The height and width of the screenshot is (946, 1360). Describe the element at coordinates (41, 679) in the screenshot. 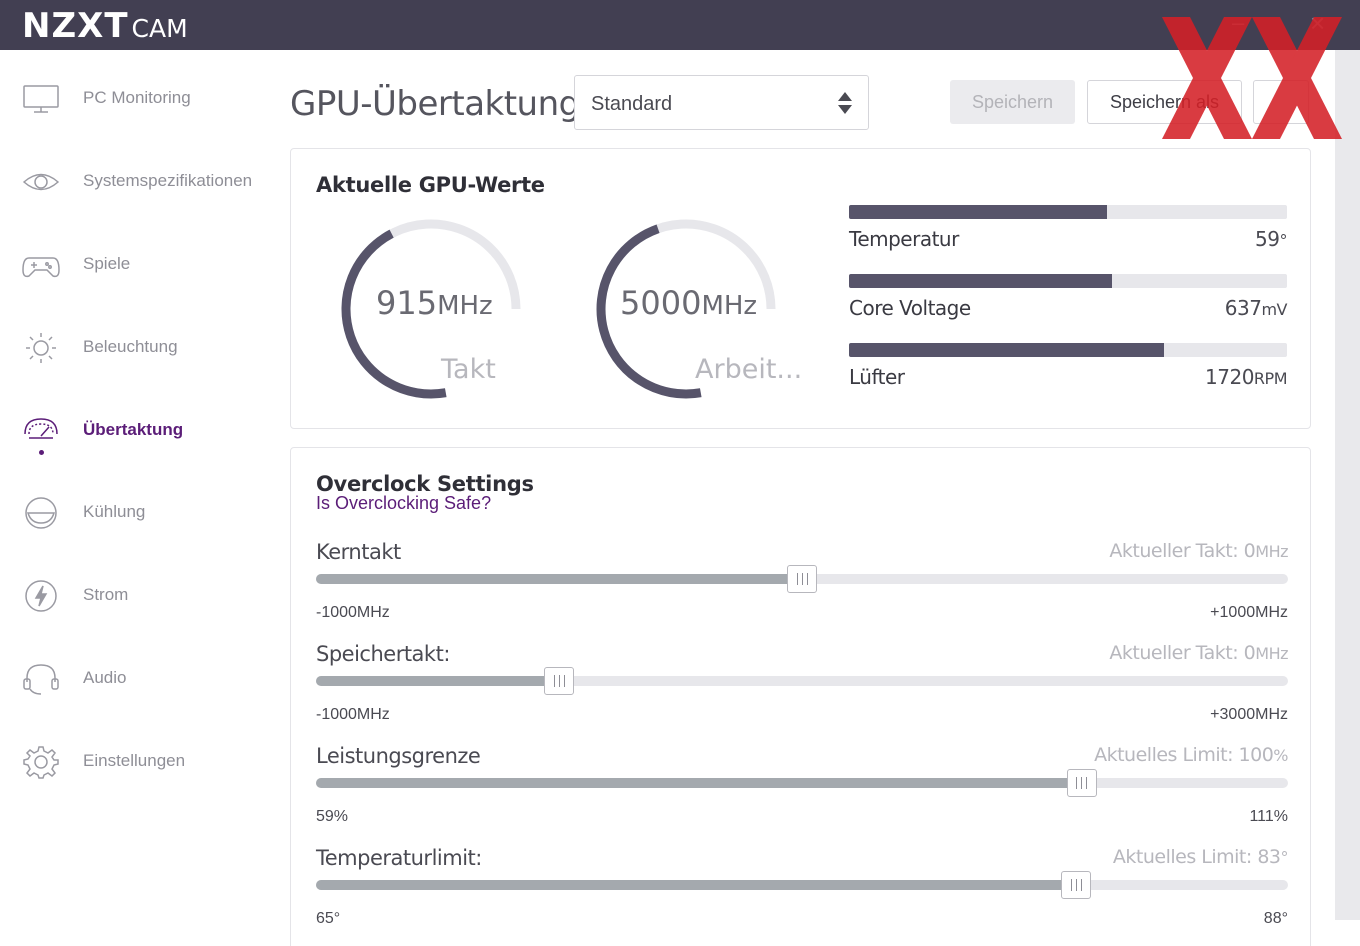

I see `headset-icon` at that location.